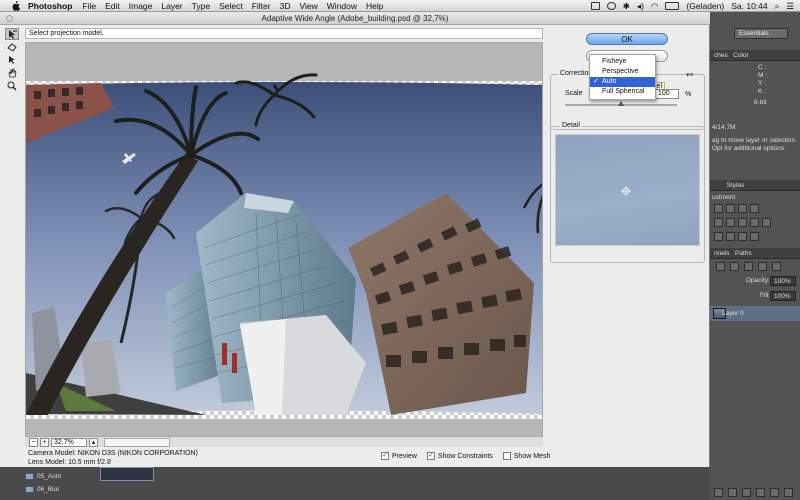 This screenshot has width=800, height=500. I want to click on menu-filter: Filter, so click(261, 6).